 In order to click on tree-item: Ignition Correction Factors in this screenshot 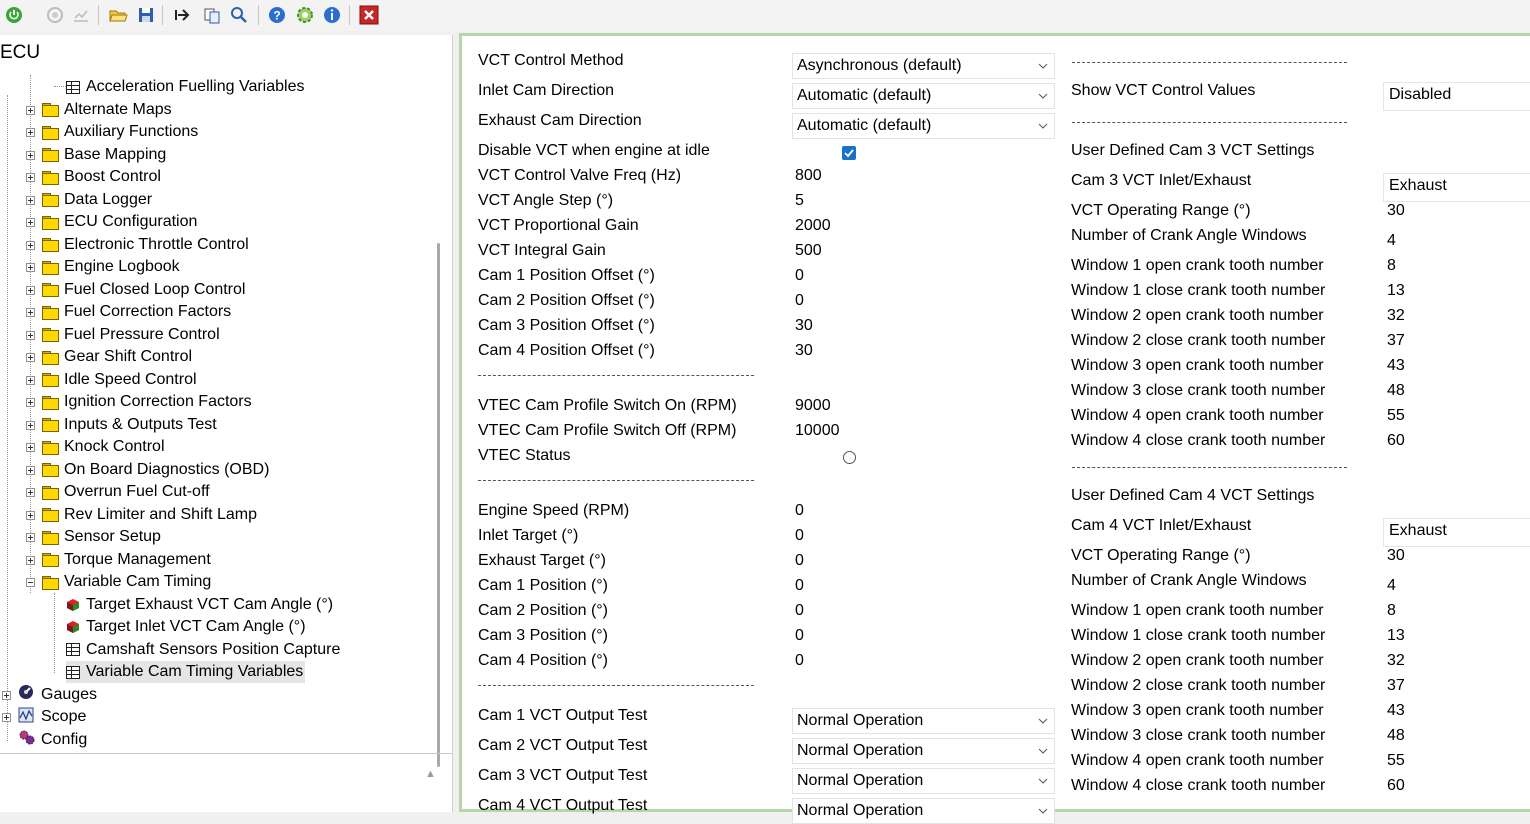, I will do `click(147, 402)`.